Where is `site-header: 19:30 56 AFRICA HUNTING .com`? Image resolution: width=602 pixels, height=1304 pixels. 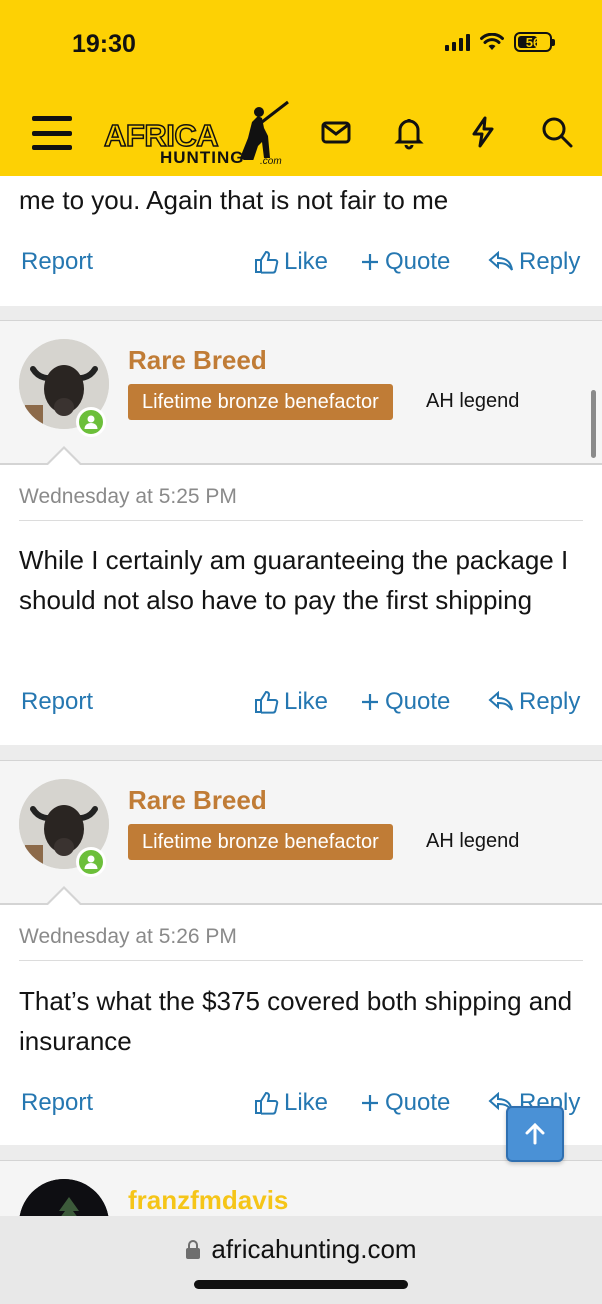
site-header: 19:30 56 AFRICA HUNTING .com is located at coordinates (301, 88).